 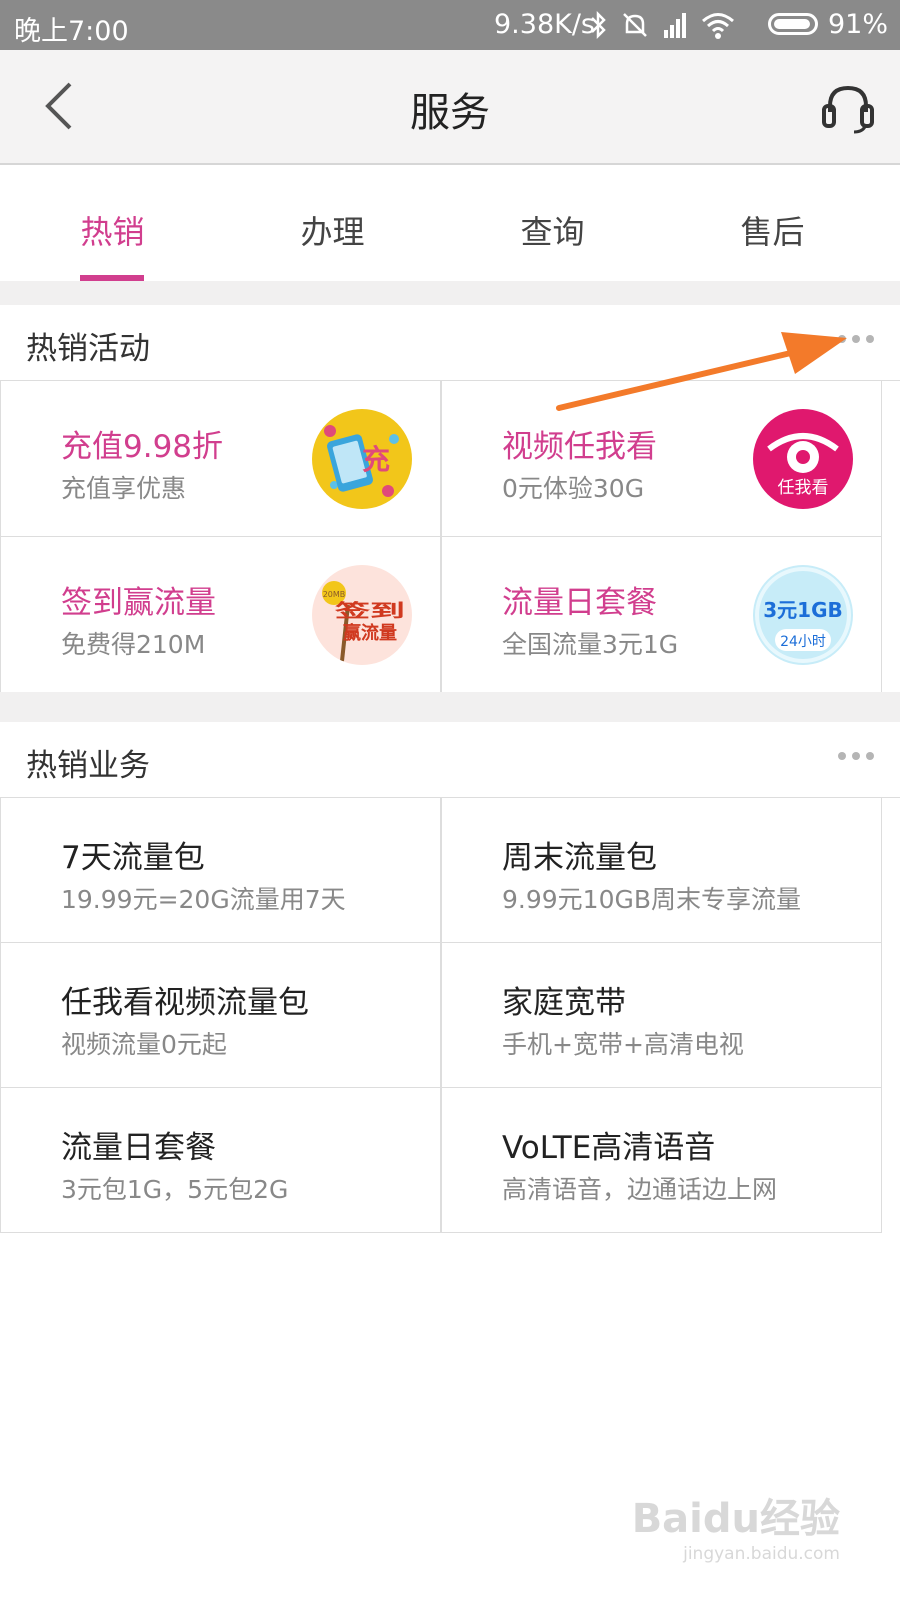 What do you see at coordinates (635, 25) in the screenshot?
I see `alarm-off-icon` at bounding box center [635, 25].